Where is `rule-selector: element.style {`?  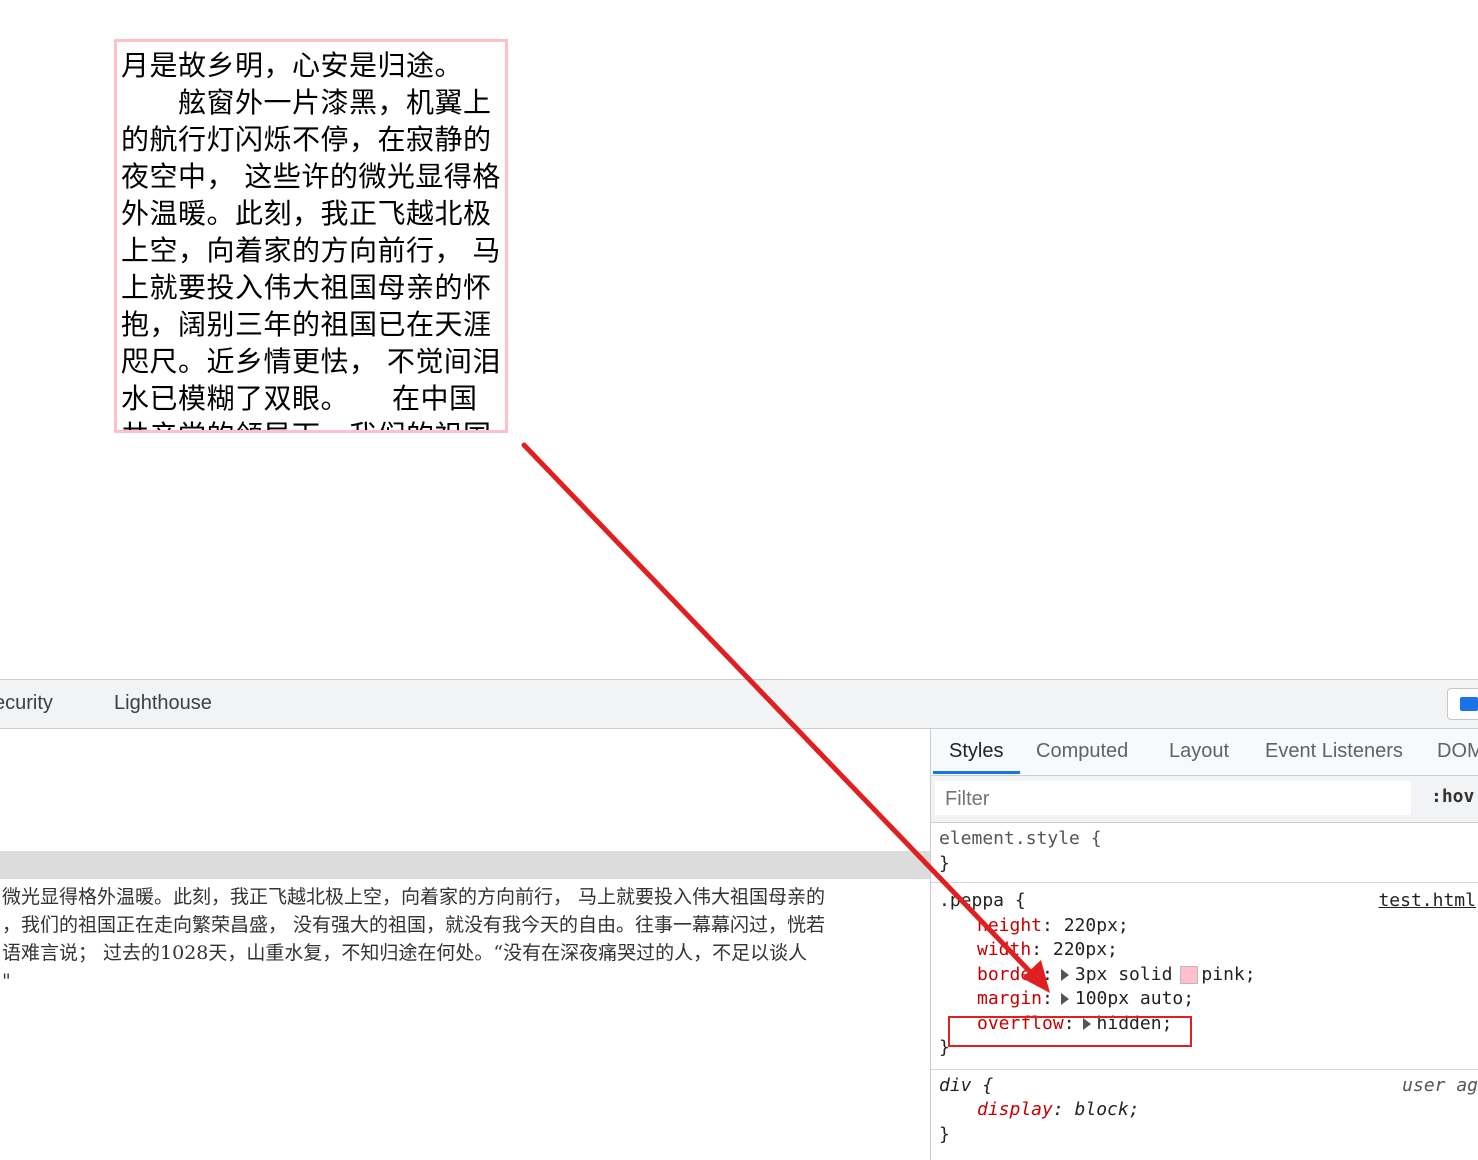
rule-selector: element.style { is located at coordinates (1208, 839).